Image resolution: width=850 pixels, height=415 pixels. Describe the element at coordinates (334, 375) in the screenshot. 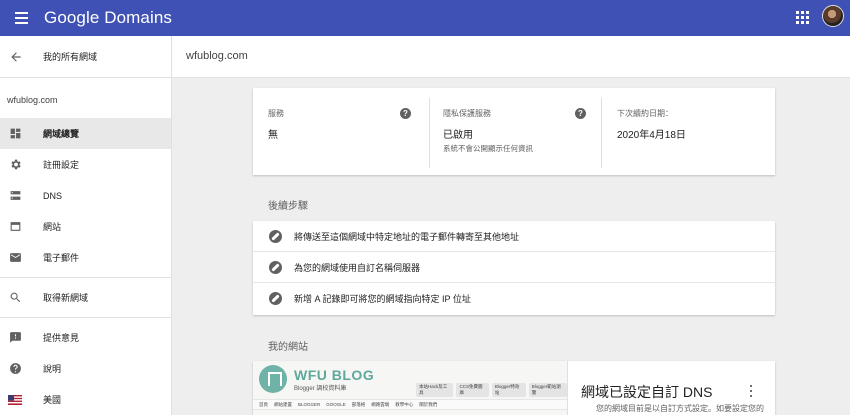

I see `thumbnail-title: WFU BLOG` at that location.